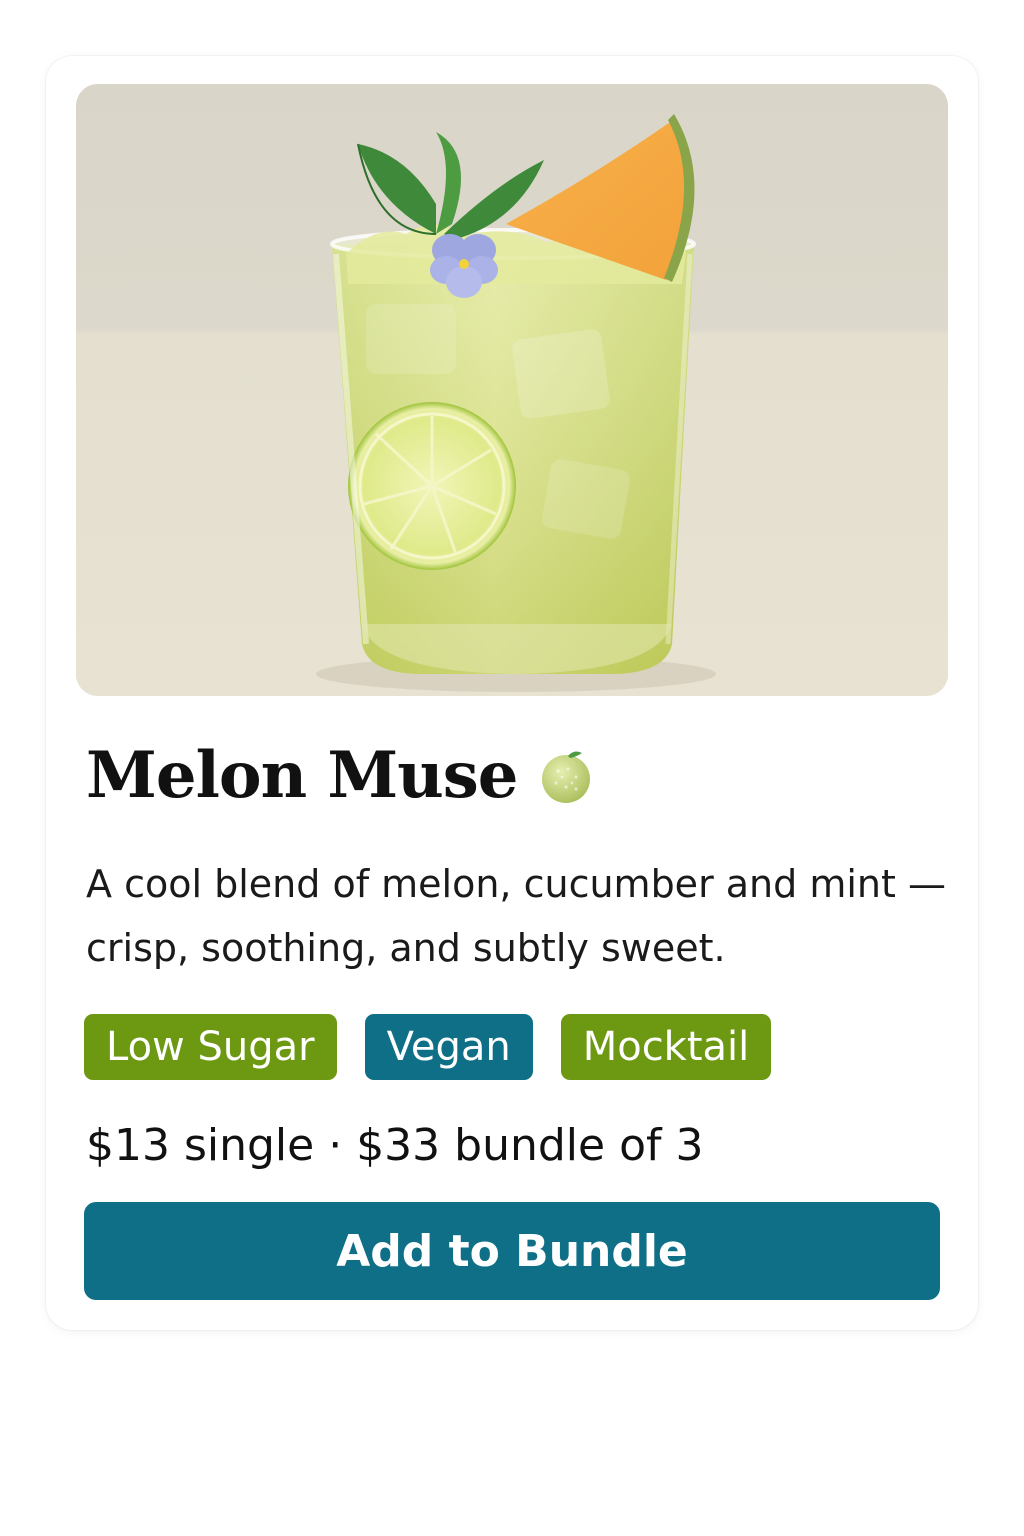 This screenshot has height=1536, width=1024. What do you see at coordinates (512, 1251) in the screenshot?
I see `add-to-bundle-button: Add to Bundle` at bounding box center [512, 1251].